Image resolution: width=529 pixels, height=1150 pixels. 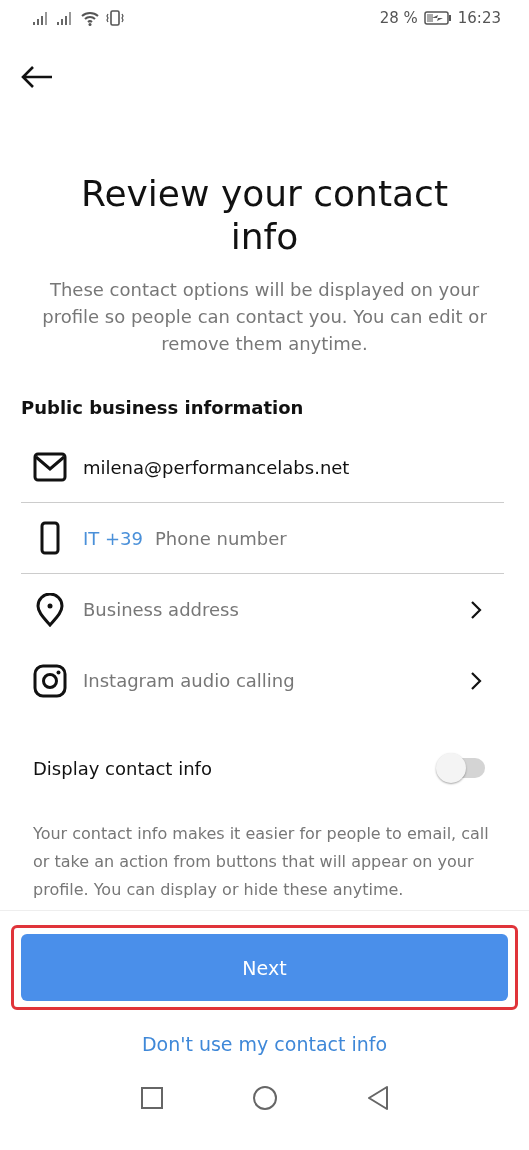 I want to click on row-label: Business address, so click(x=161, y=609).